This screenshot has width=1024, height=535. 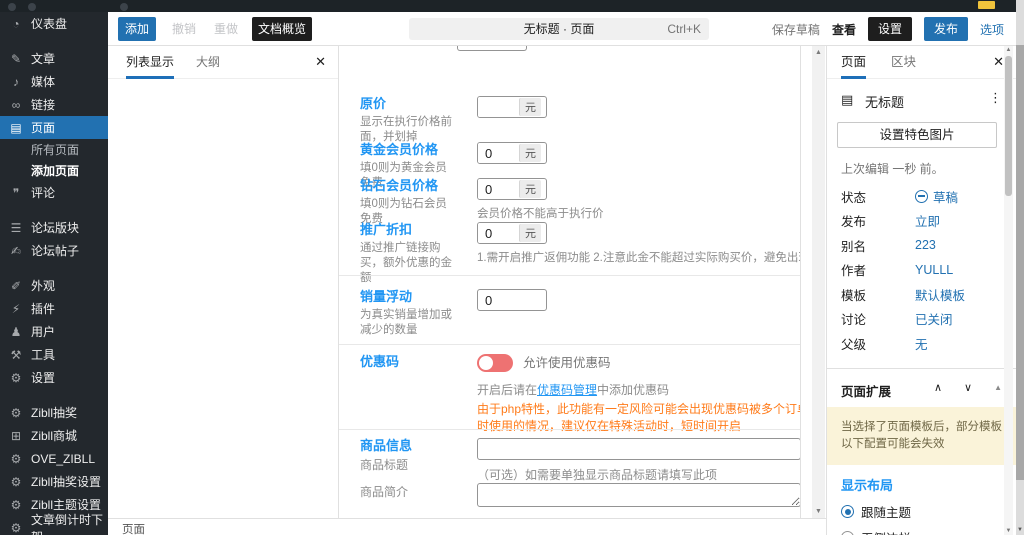 What do you see at coordinates (938, 387) in the screenshot?
I see `move-up-icon: ∧` at bounding box center [938, 387].